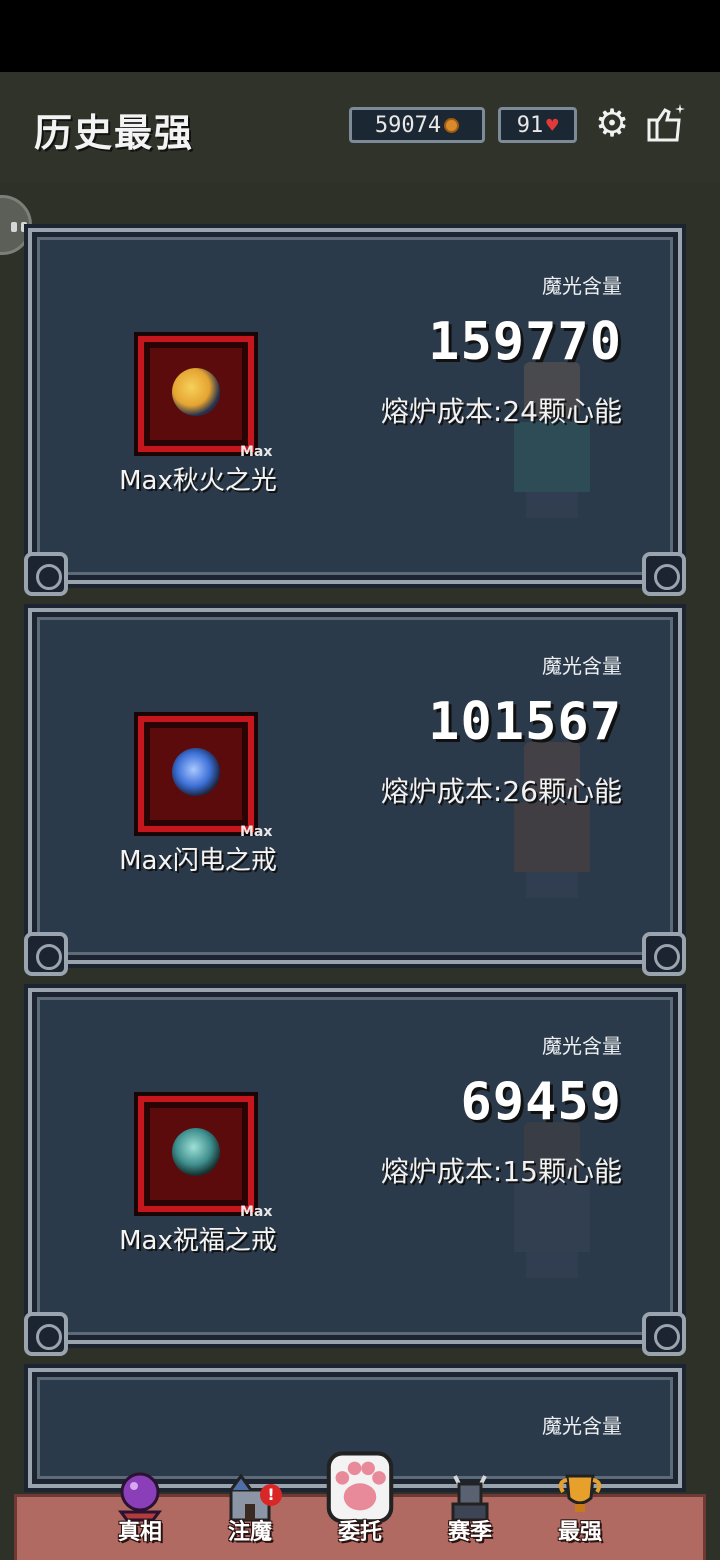  What do you see at coordinates (360, 1487) in the screenshot?
I see `paw-icon` at bounding box center [360, 1487].